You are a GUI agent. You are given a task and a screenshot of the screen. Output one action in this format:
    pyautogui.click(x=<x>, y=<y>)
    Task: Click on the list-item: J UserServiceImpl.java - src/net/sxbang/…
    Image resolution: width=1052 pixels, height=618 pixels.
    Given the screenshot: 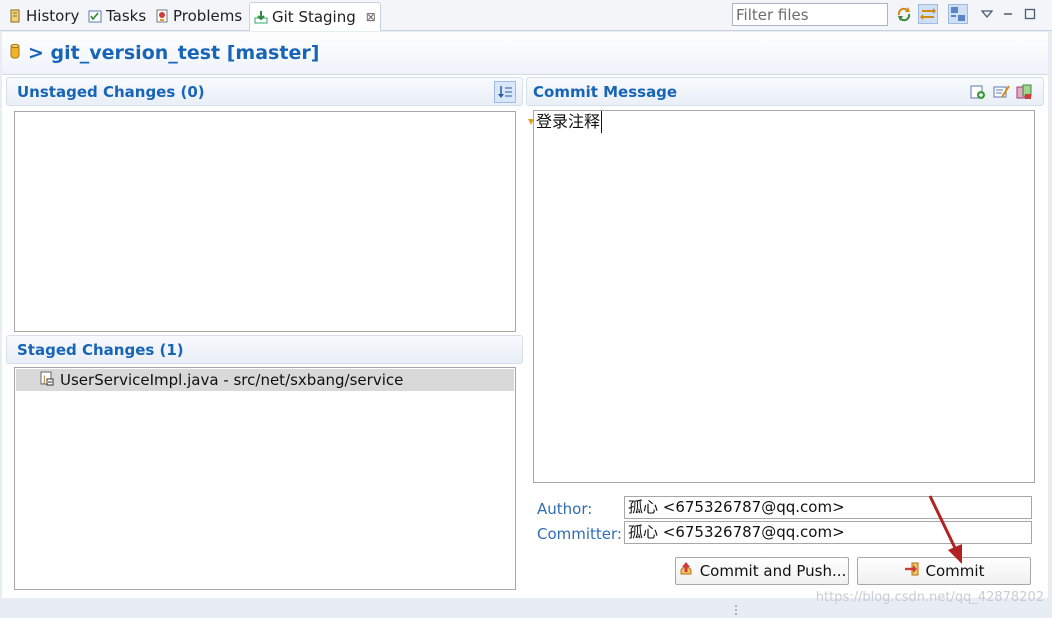 What is the action you would take?
    pyautogui.click(x=265, y=380)
    